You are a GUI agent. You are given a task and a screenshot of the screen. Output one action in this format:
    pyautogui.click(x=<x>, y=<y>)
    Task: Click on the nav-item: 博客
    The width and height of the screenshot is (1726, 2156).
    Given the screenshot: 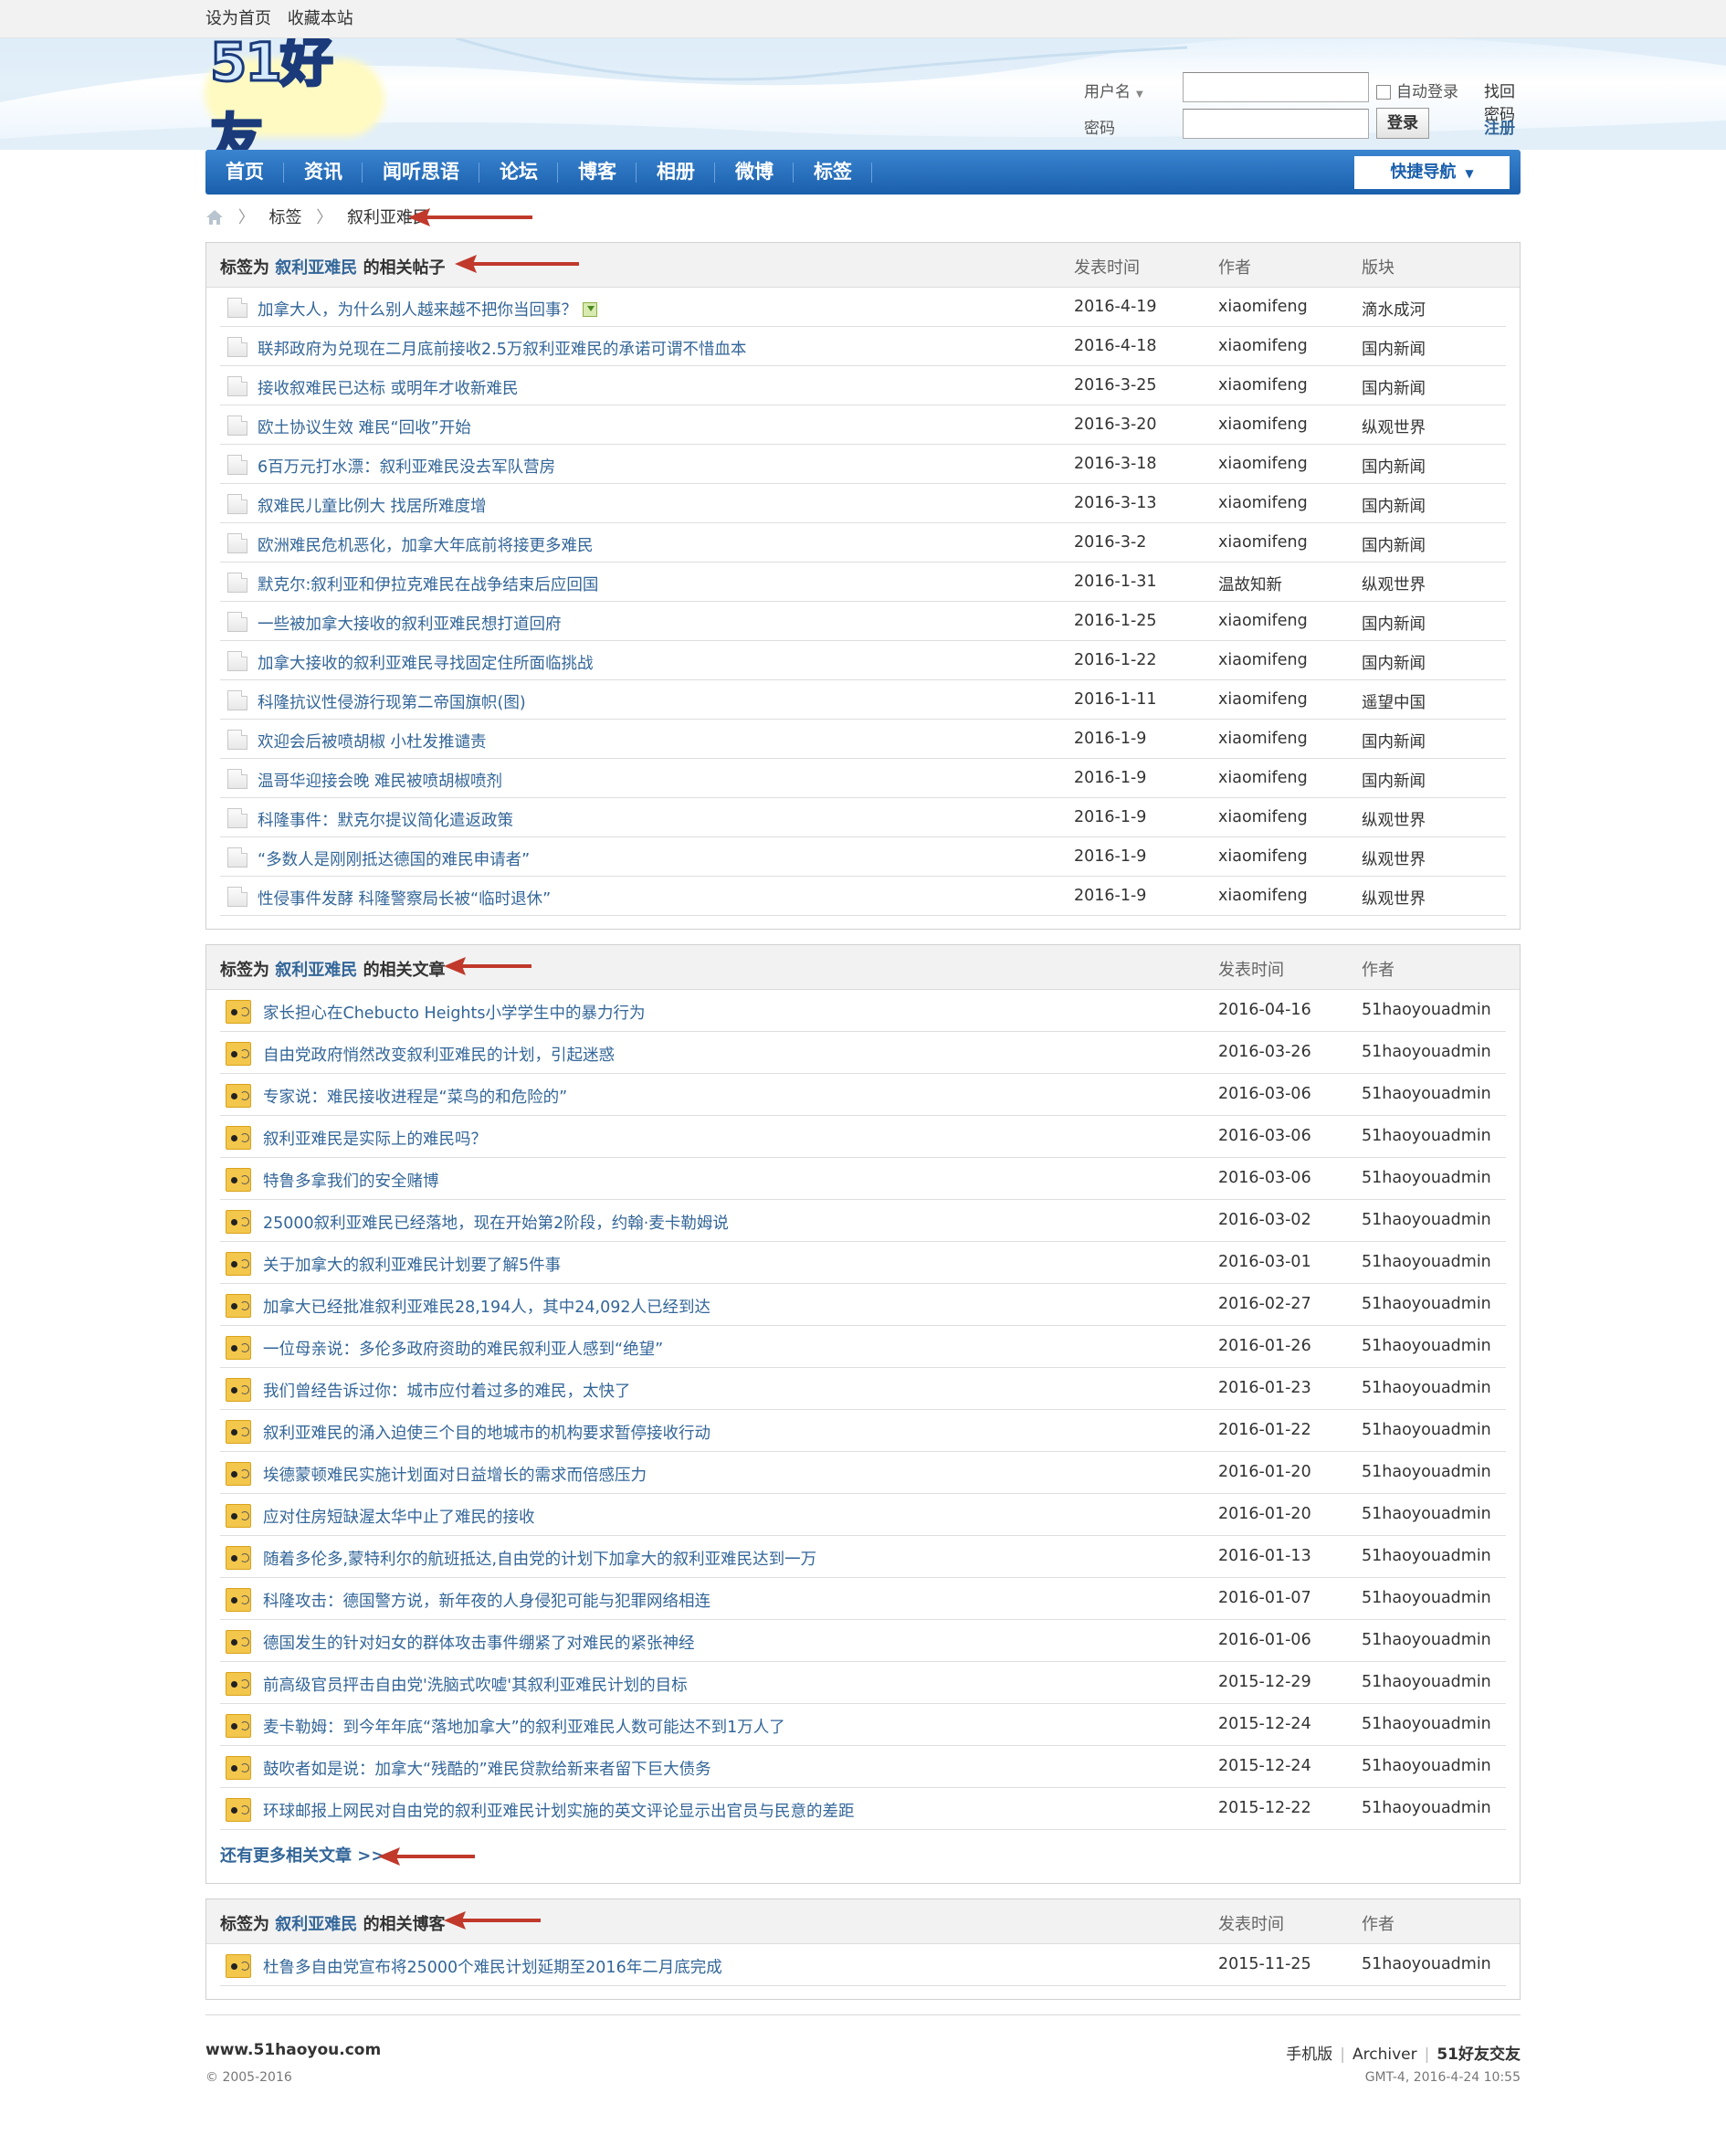 What is the action you would take?
    pyautogui.click(x=597, y=172)
    